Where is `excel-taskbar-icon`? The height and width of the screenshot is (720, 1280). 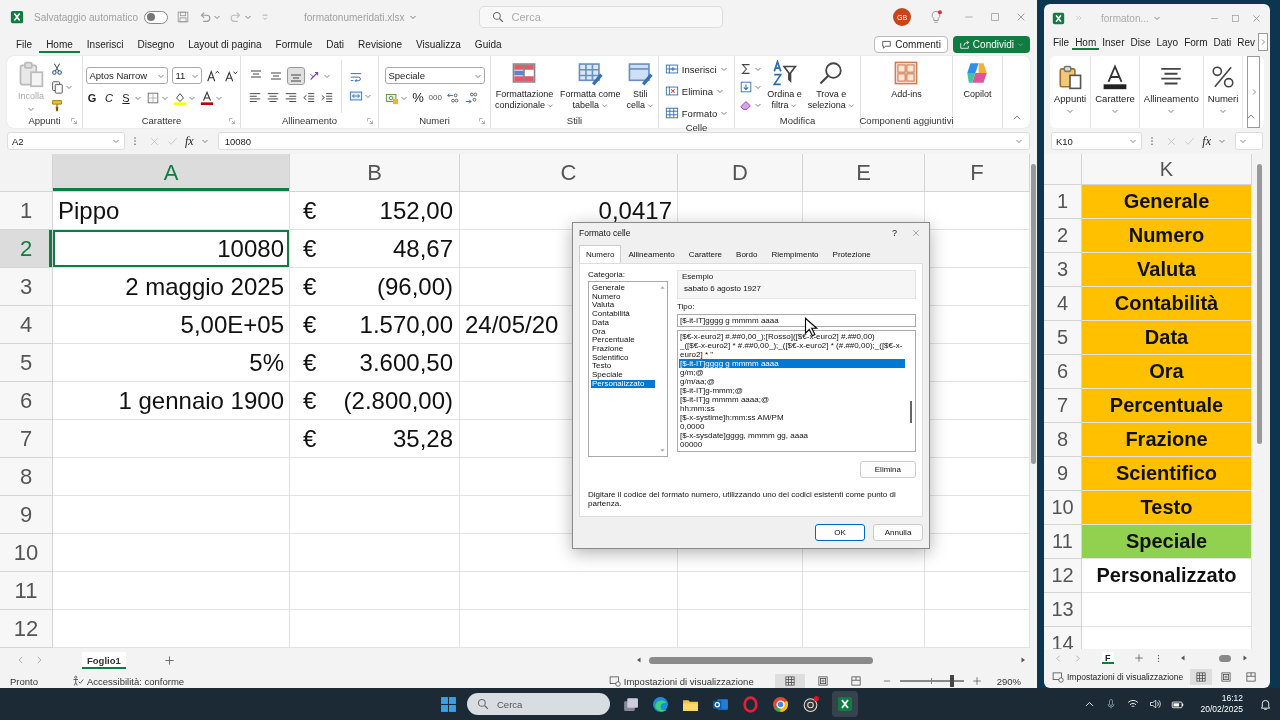 excel-taskbar-icon is located at coordinates (845, 704).